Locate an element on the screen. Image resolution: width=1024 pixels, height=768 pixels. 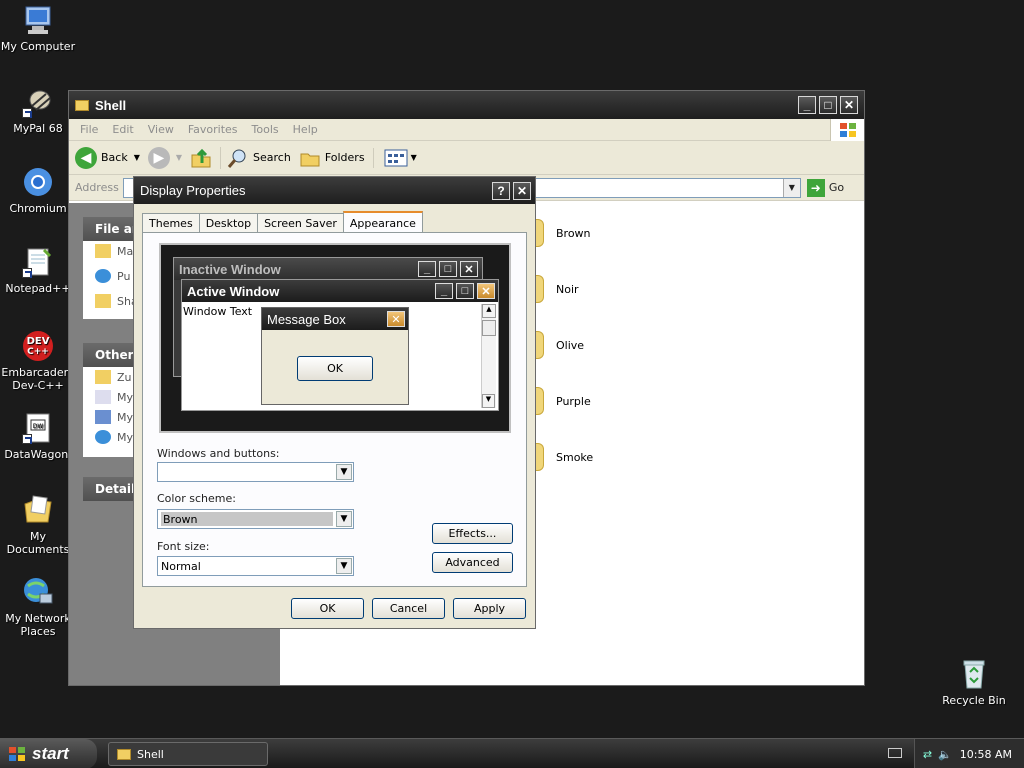
back-button: ◀ Back ▼ is located at coordinates (107, 157).